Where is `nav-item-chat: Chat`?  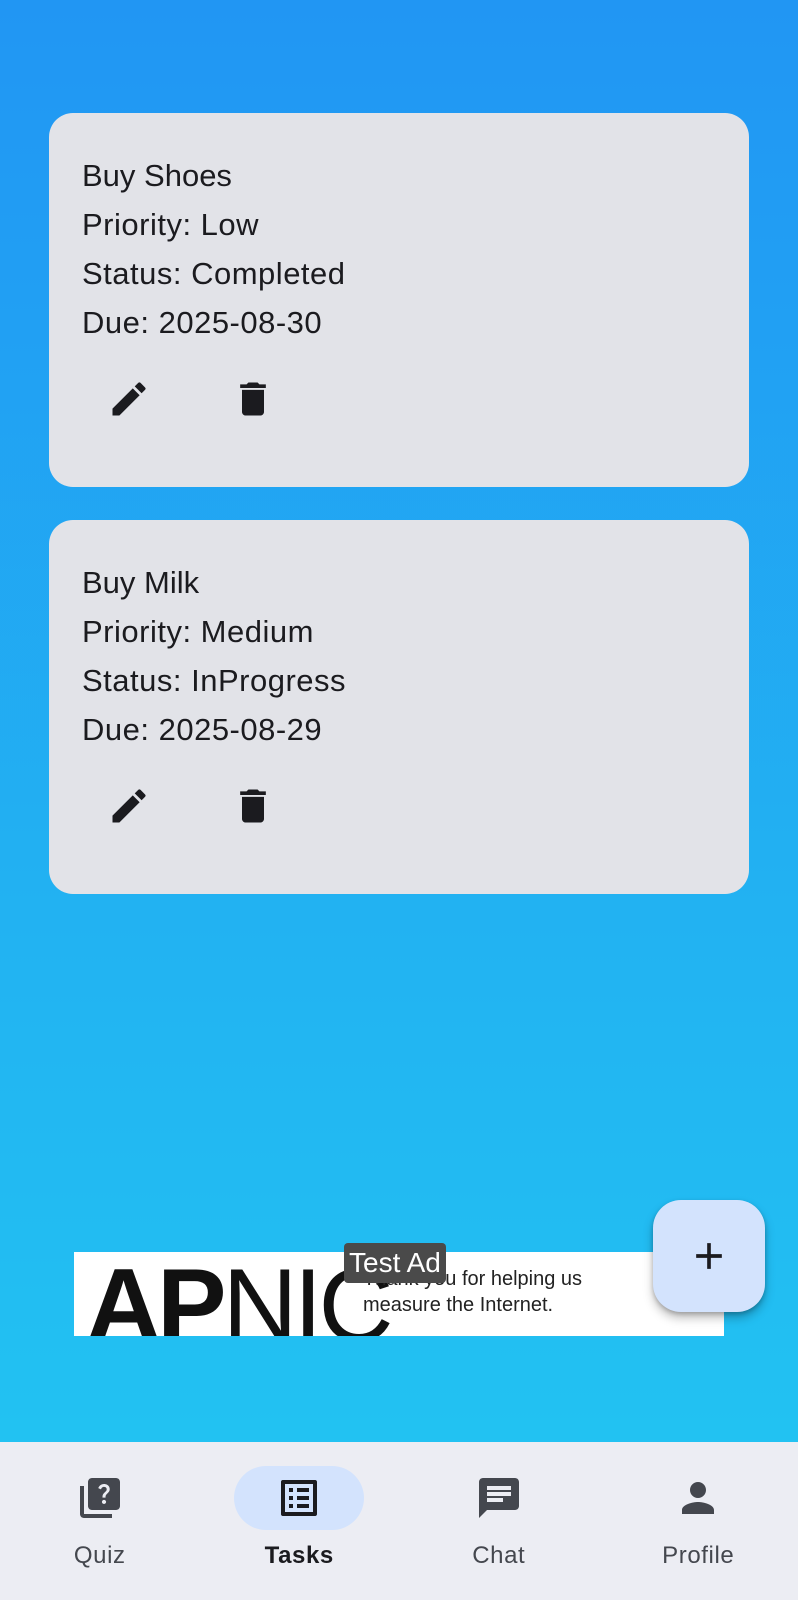
nav-item-chat: Chat is located at coordinates (499, 1521).